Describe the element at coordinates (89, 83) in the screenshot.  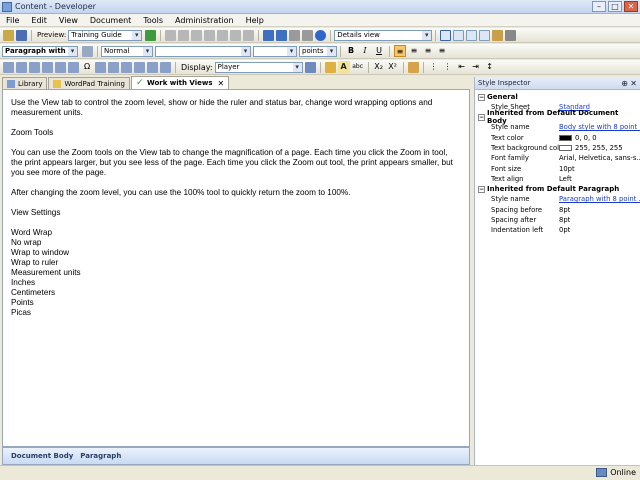
I see `tab-wordpad-training: WordPad Training` at that location.